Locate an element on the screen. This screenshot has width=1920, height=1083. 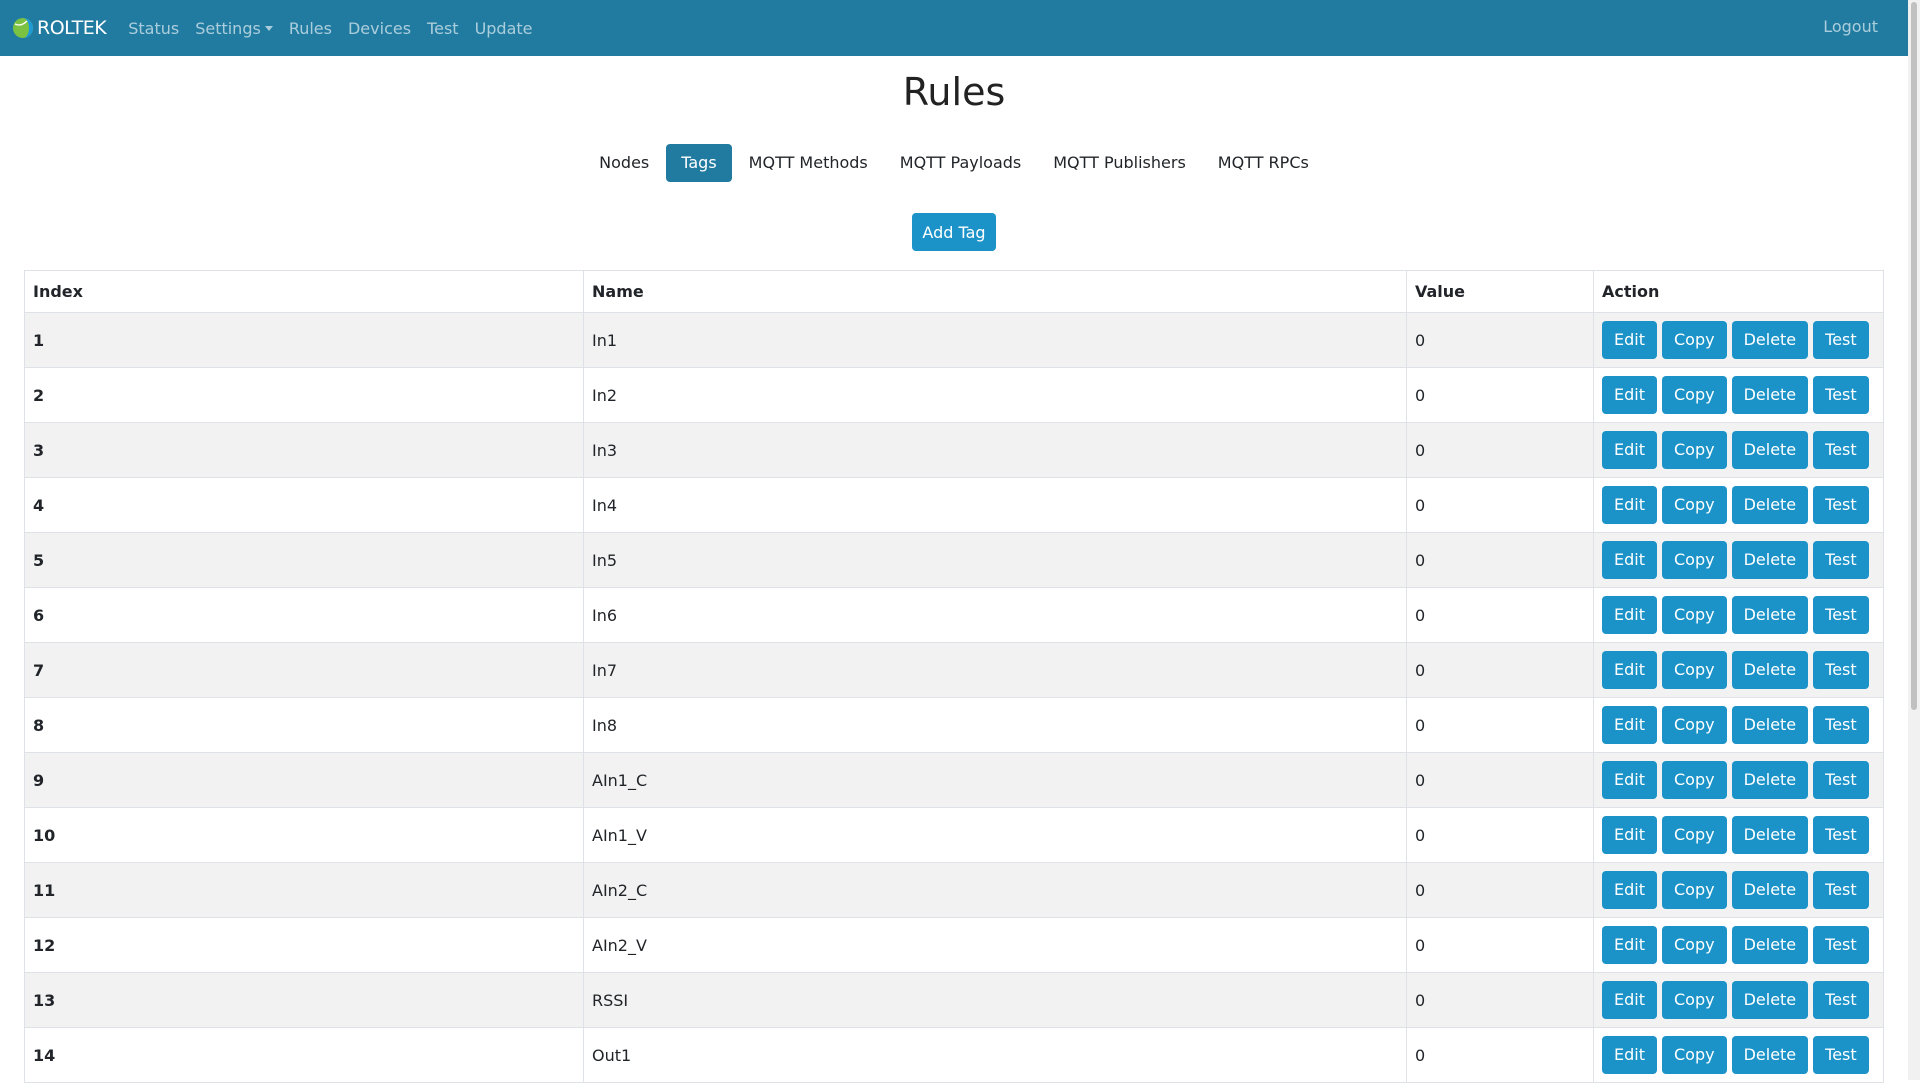
chevron-down-icon is located at coordinates (268, 28).